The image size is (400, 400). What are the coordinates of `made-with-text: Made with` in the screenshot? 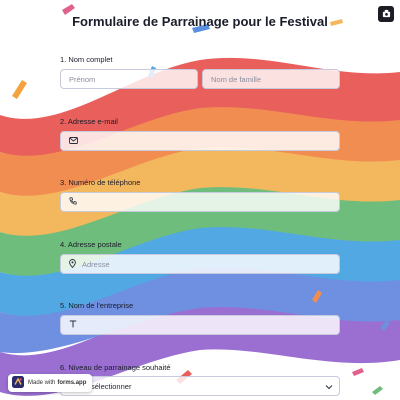 It's located at (42, 383).